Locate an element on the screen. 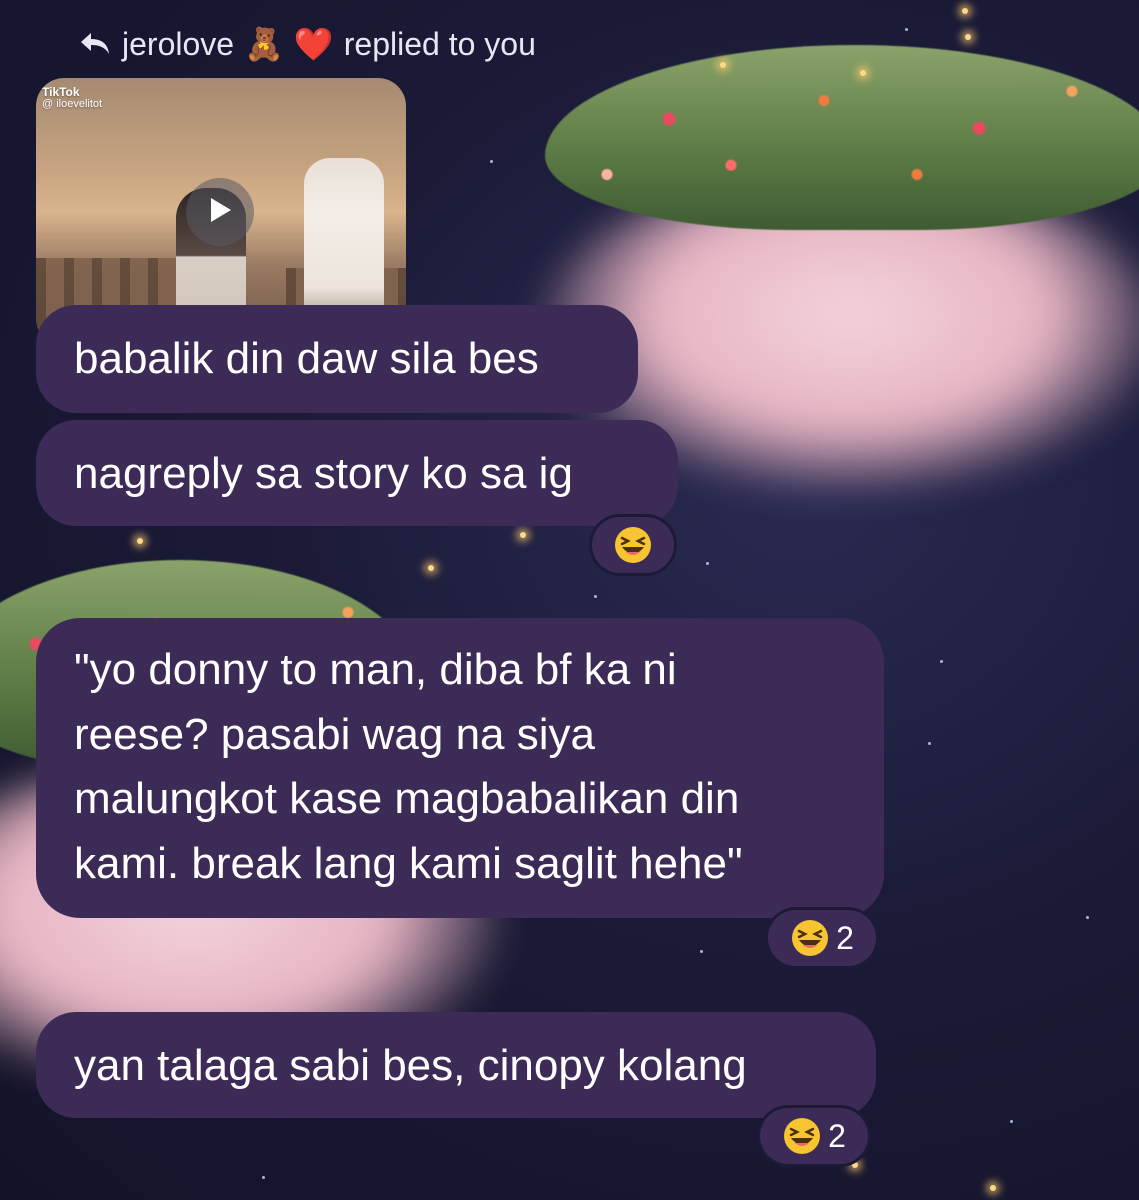  message-bubble: babalik din daw sila bes is located at coordinates (337, 359).